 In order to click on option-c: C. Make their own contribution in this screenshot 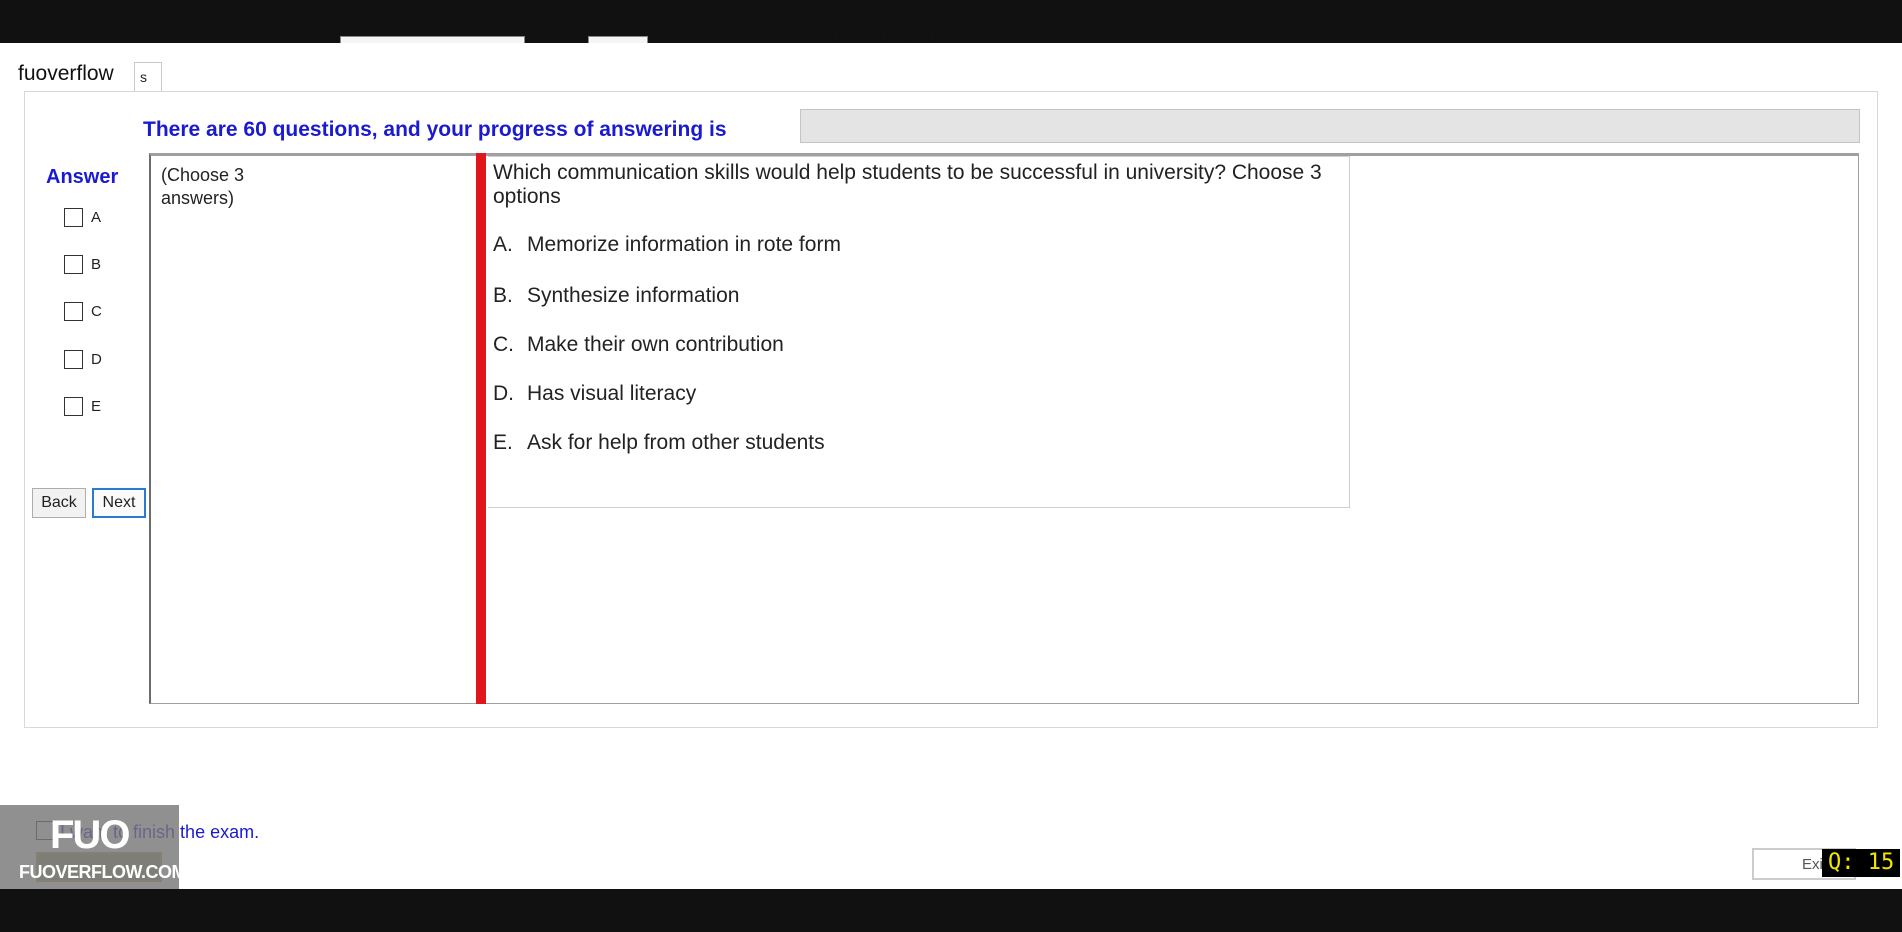, I will do `click(638, 344)`.